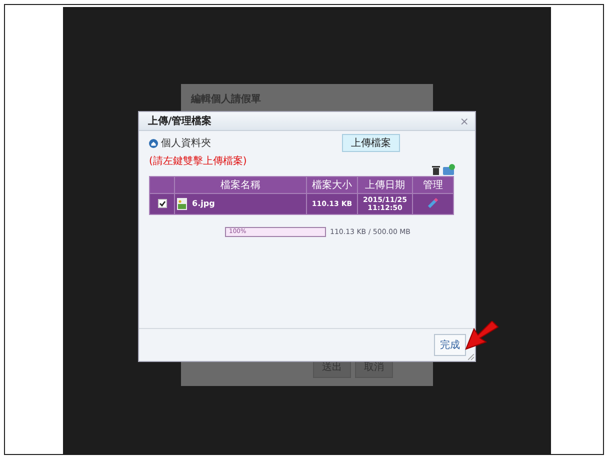 The height and width of the screenshot is (461, 610). I want to click on checkbox, so click(162, 203).